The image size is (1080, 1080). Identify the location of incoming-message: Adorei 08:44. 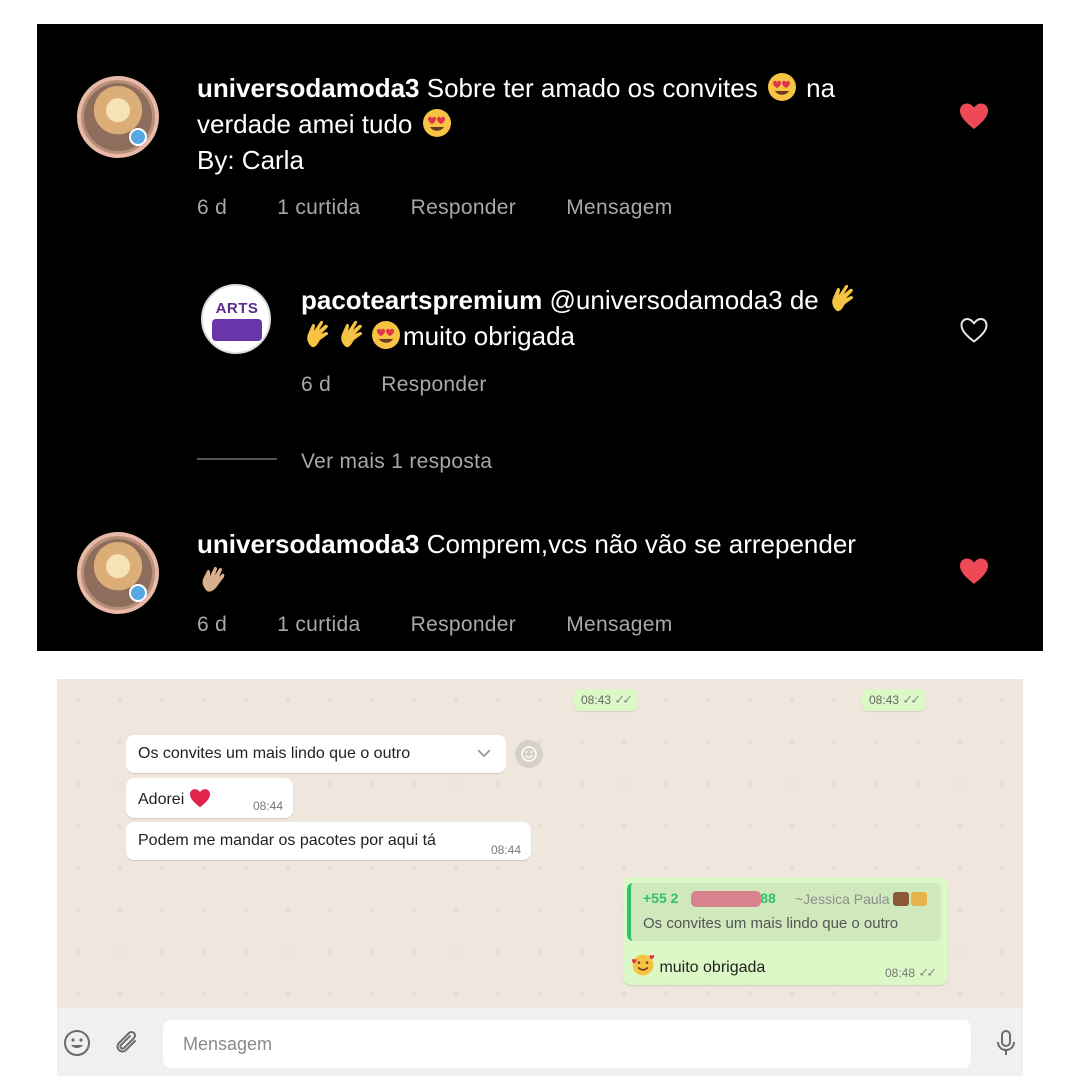
(209, 798).